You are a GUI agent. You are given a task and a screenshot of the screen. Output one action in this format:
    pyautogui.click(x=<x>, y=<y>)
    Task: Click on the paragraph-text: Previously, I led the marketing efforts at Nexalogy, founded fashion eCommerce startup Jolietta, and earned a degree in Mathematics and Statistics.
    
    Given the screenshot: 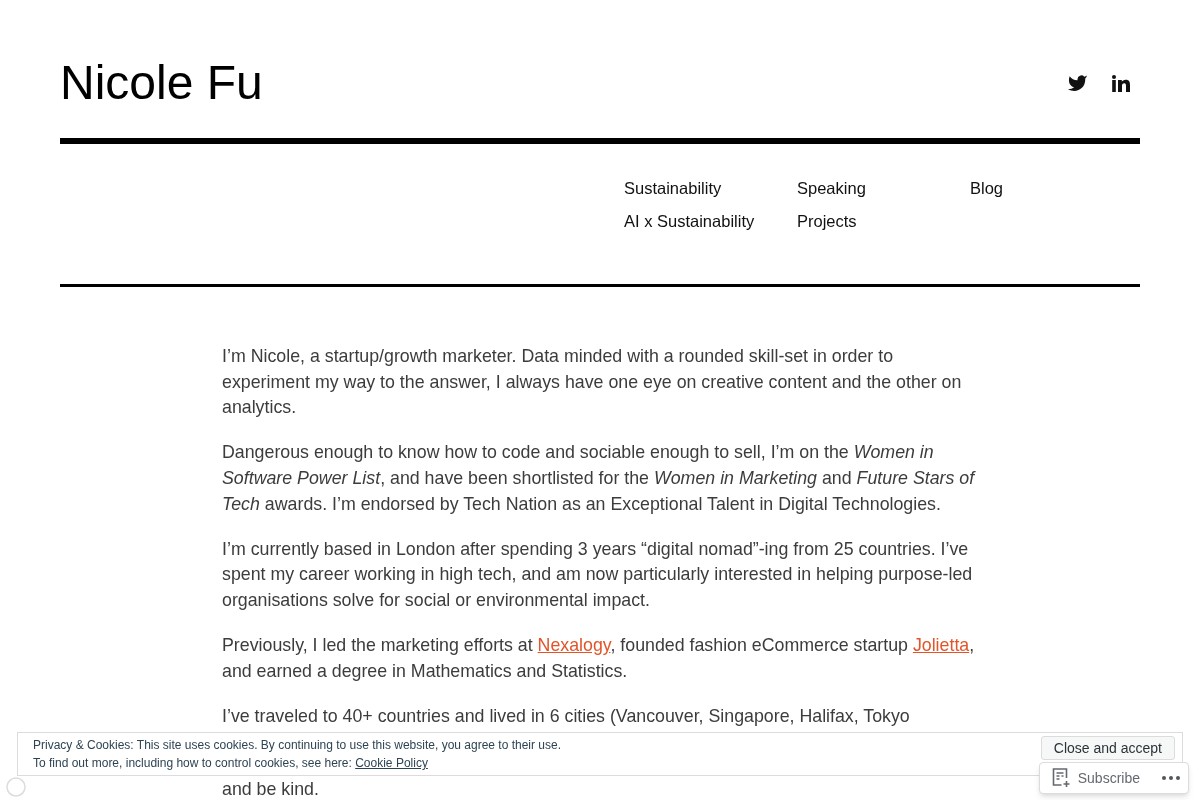 What is the action you would take?
    pyautogui.click(x=599, y=658)
    